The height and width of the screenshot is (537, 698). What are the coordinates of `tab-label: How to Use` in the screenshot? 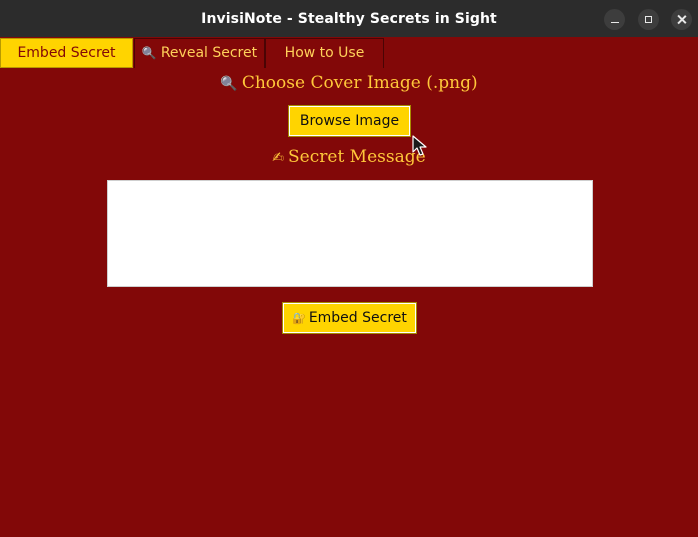 It's located at (324, 53).